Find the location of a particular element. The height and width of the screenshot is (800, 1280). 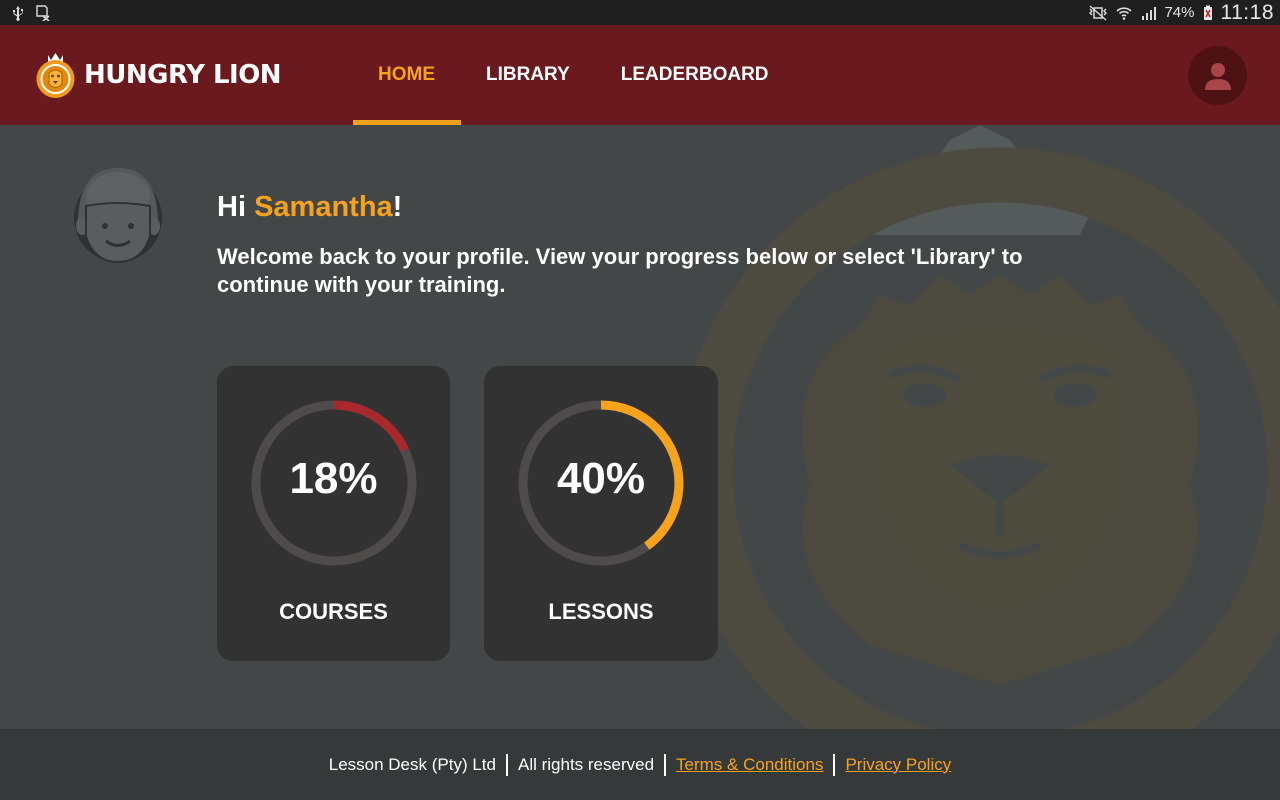

courses-percent: 18% is located at coordinates (333, 478).